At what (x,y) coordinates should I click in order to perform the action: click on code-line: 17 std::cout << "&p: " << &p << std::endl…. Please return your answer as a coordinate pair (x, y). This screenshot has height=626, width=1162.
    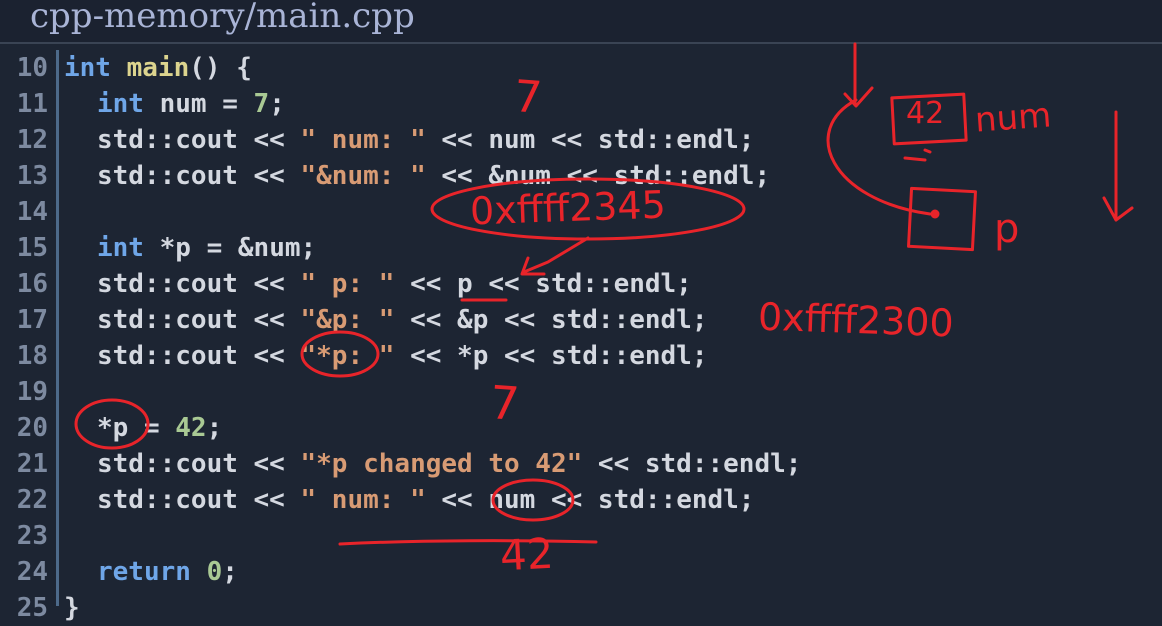
    Looking at the image, I should click on (581, 320).